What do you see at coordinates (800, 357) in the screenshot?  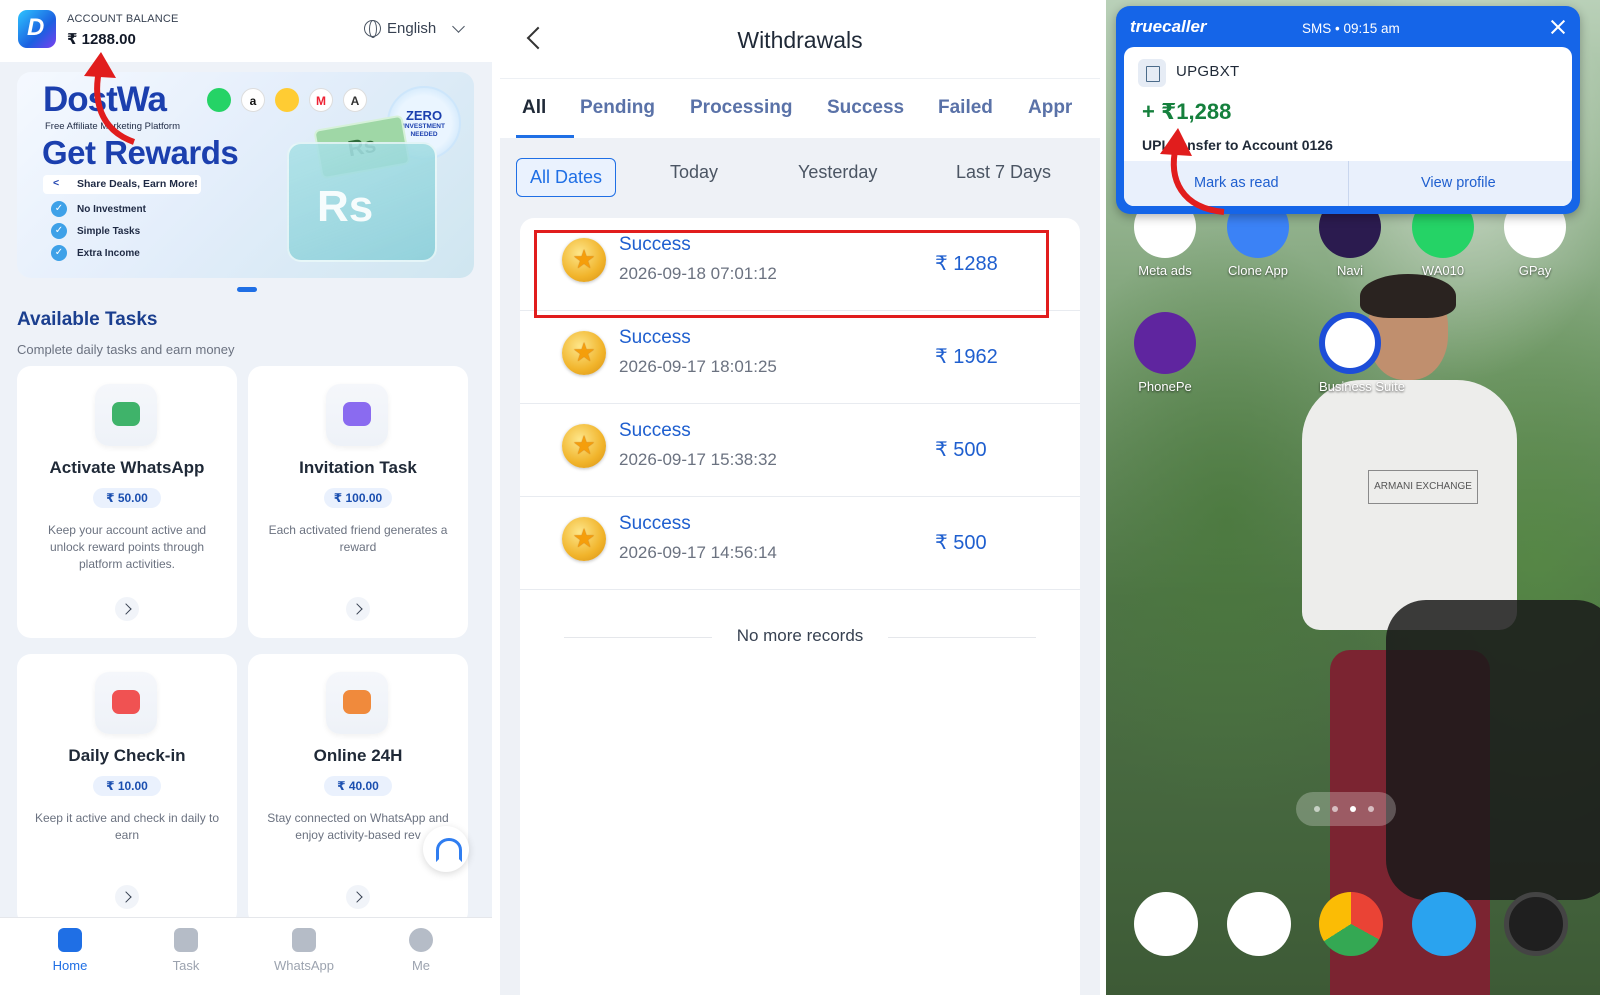 I see `withdrawal-row: Success 2026-09-17 18:01:25 ₹ 1962` at bounding box center [800, 357].